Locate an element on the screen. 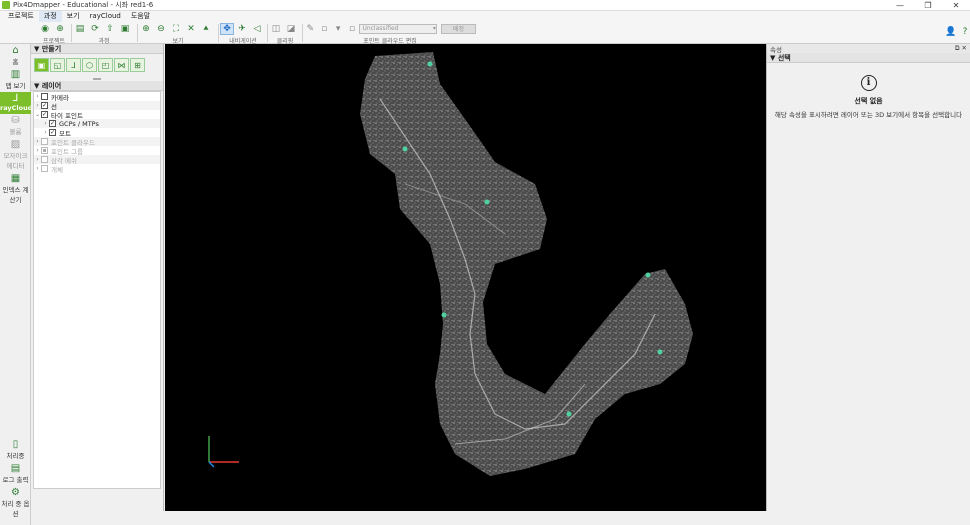 The height and width of the screenshot is (525, 970). nav-volume: ⛁ 볼륨 is located at coordinates (15, 126).